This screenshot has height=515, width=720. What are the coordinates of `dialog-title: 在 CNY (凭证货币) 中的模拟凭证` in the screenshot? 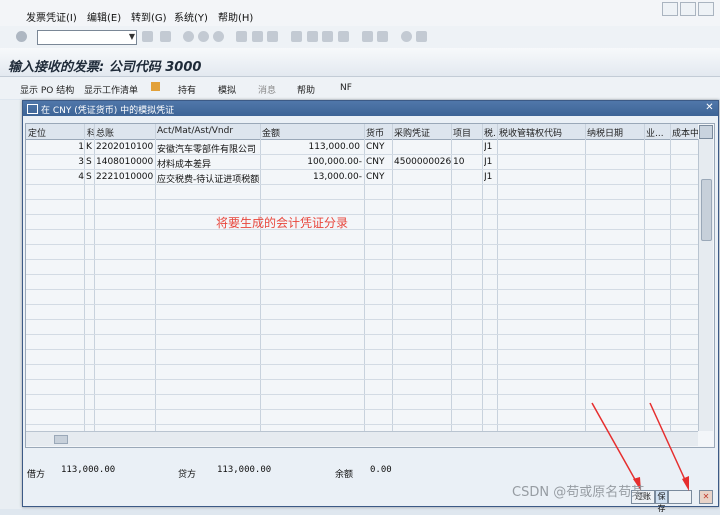 It's located at (108, 111).